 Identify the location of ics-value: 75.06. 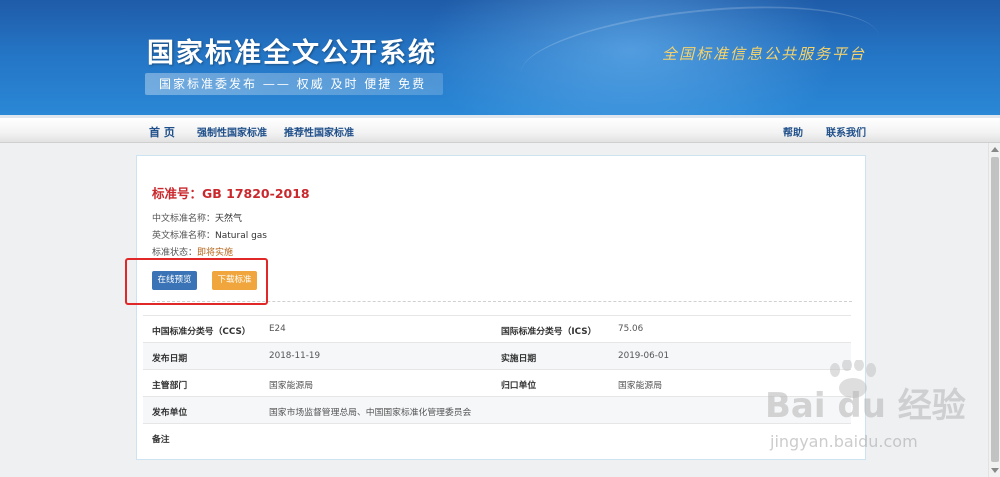
(631, 329).